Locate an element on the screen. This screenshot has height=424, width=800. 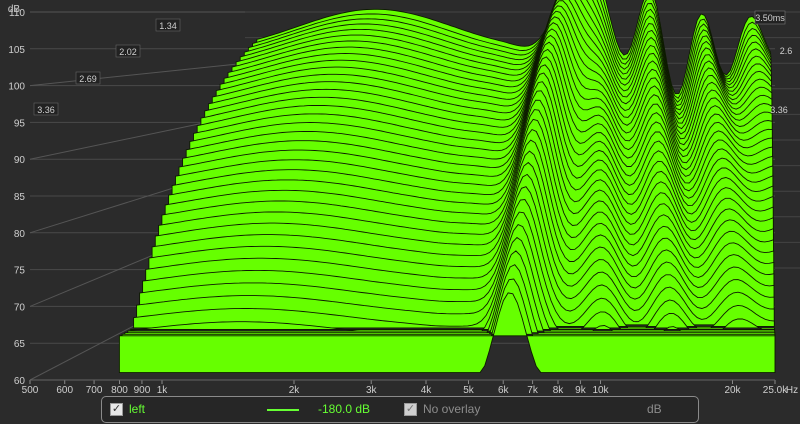
y-axis-label: dB is located at coordinates (14, 9).